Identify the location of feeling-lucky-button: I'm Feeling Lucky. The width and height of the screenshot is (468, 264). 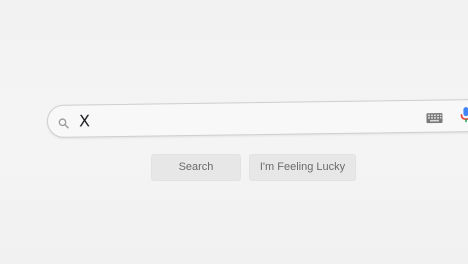
(302, 167).